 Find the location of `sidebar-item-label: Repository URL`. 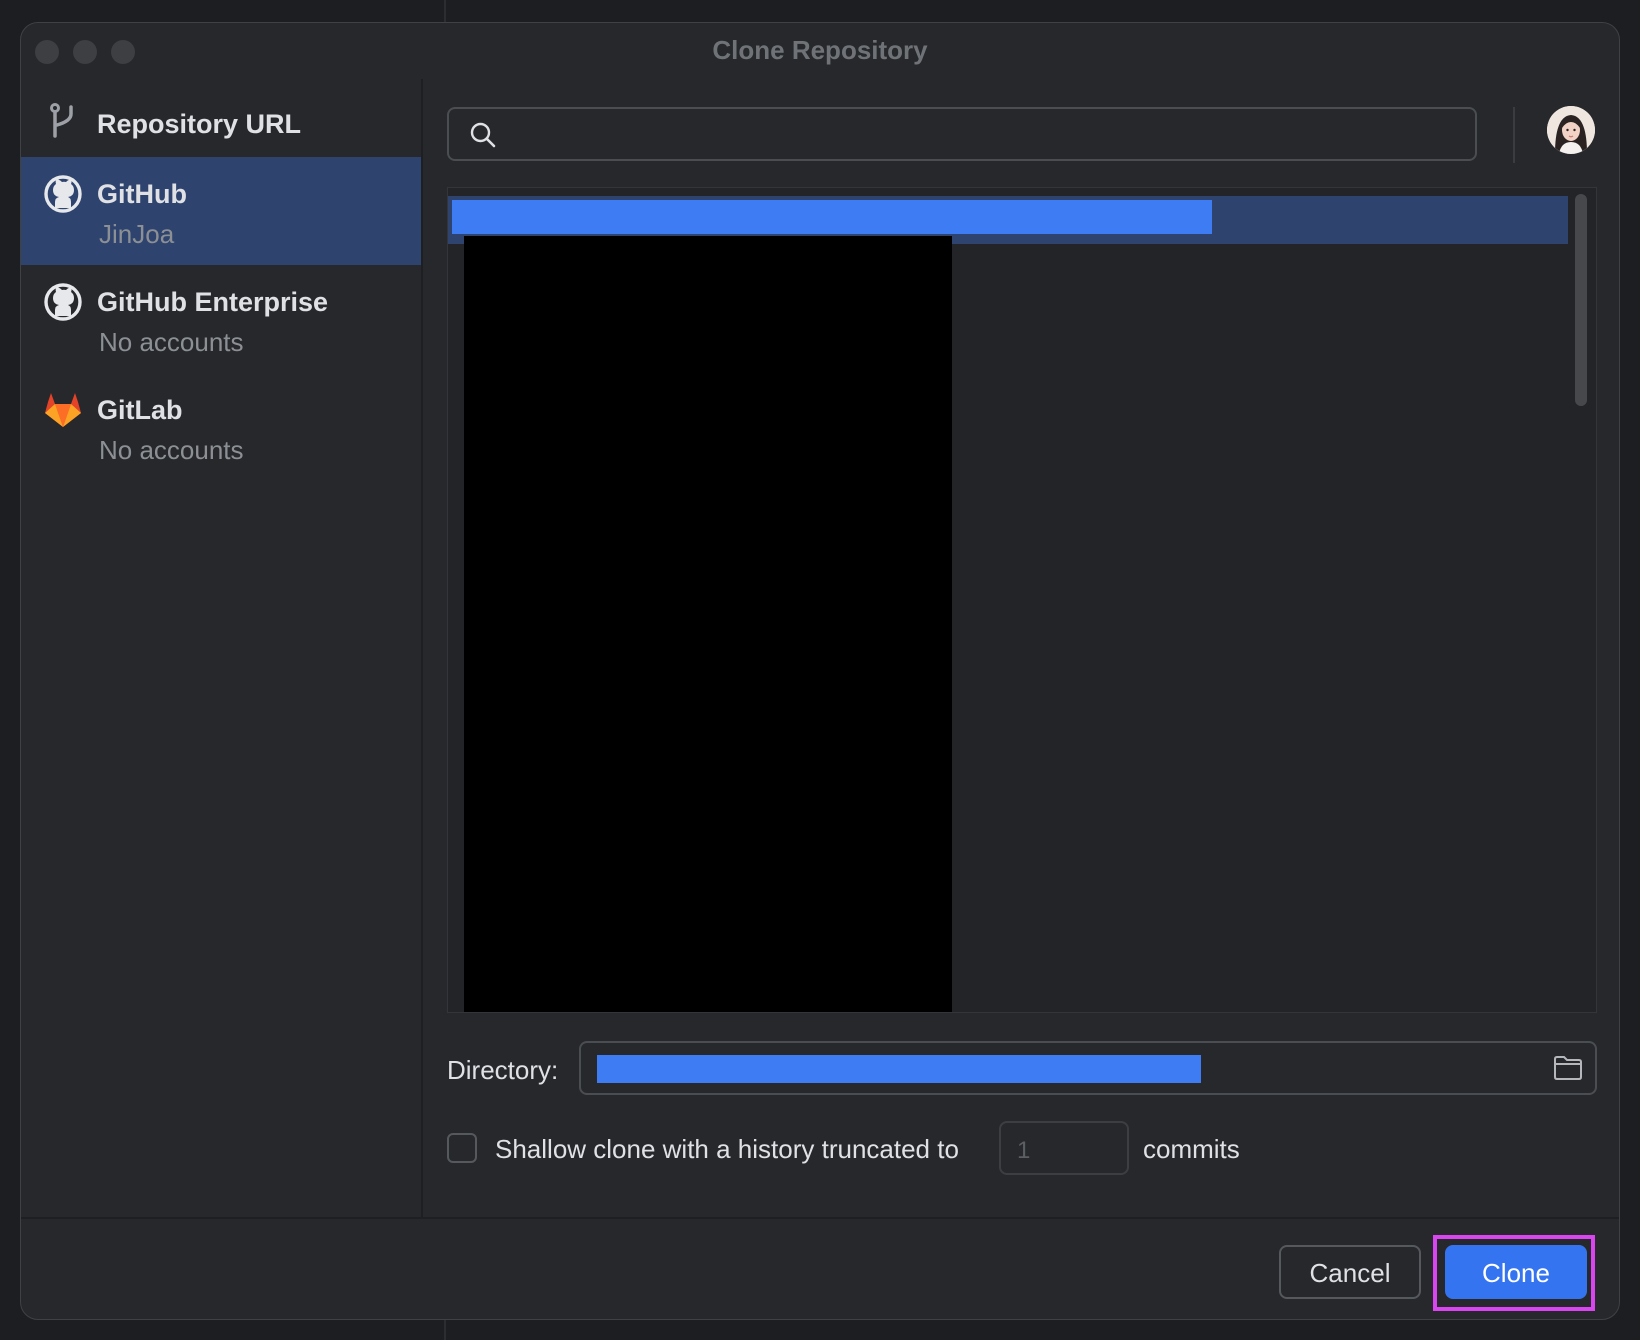

sidebar-item-label: Repository URL is located at coordinates (199, 124).